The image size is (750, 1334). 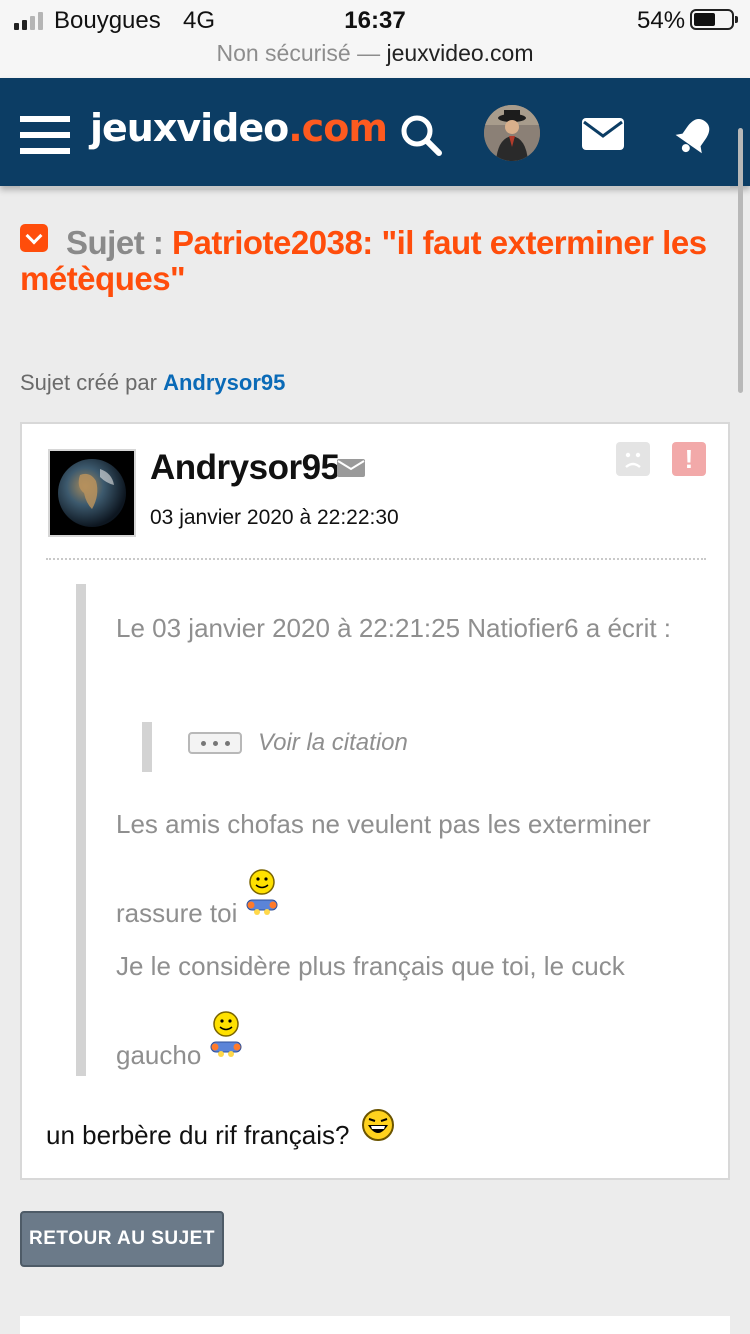 What do you see at coordinates (298, 53) in the screenshot?
I see `url-security-label: Non sécurisé —` at bounding box center [298, 53].